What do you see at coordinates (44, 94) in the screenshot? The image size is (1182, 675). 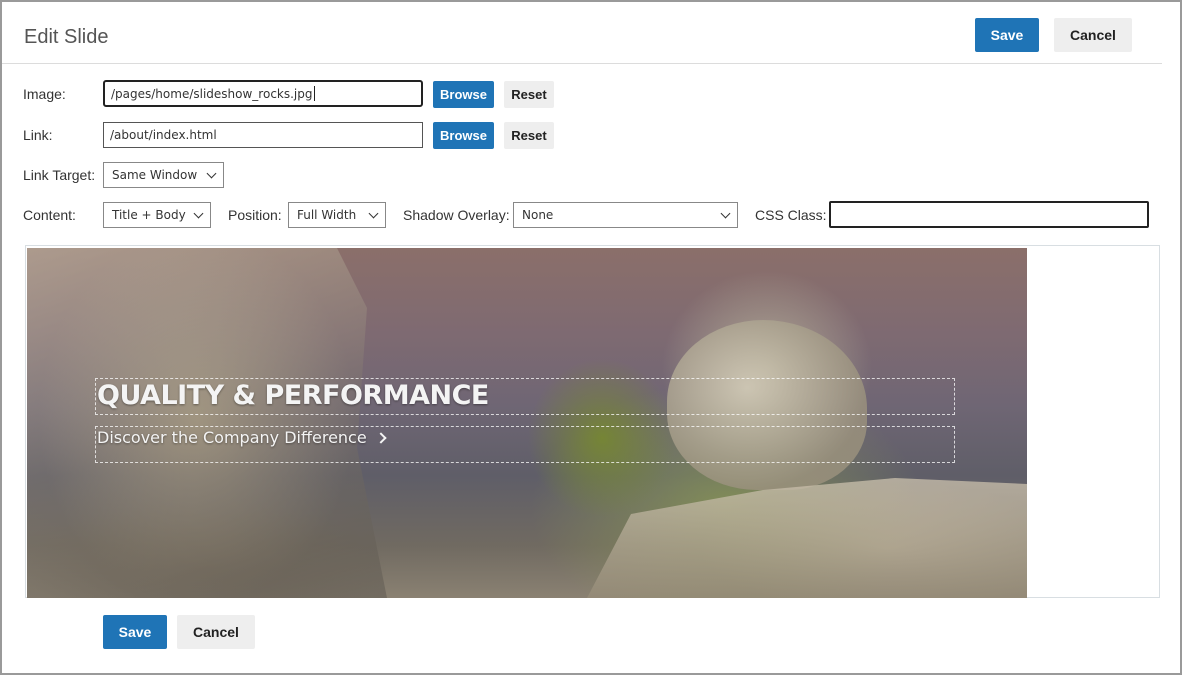 I see `image-label: Image:` at bounding box center [44, 94].